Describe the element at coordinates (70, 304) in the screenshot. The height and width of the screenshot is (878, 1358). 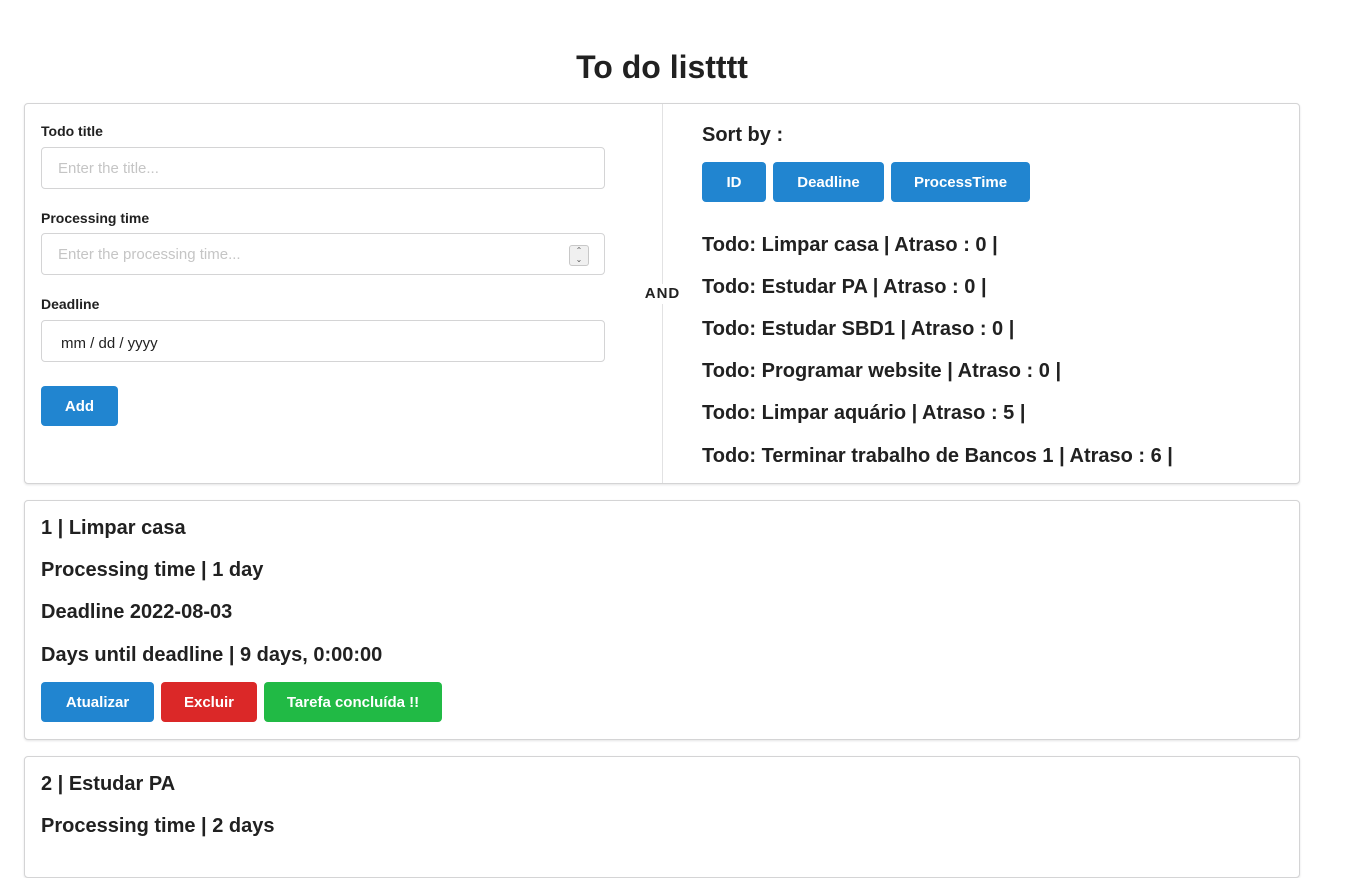
I see `deadline-label: Deadline` at that location.